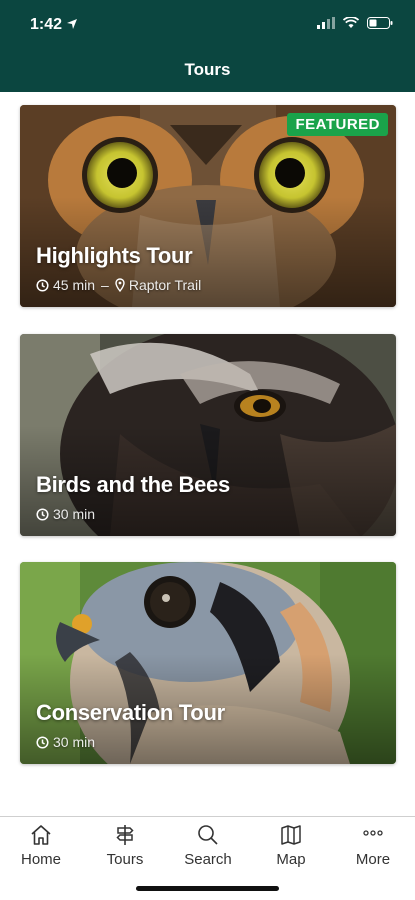 The image size is (415, 900). What do you see at coordinates (337, 124) in the screenshot?
I see `featured-badge: FEATURED` at bounding box center [337, 124].